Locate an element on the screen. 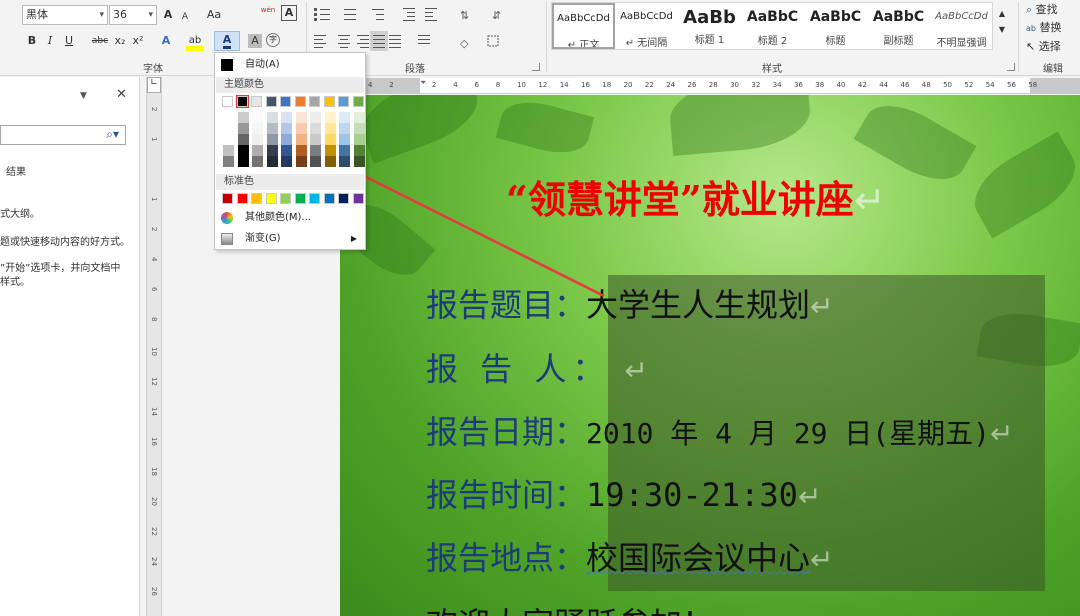 This screenshot has height=616, width=1080. search-icon: ⌕▾ is located at coordinates (112, 134).